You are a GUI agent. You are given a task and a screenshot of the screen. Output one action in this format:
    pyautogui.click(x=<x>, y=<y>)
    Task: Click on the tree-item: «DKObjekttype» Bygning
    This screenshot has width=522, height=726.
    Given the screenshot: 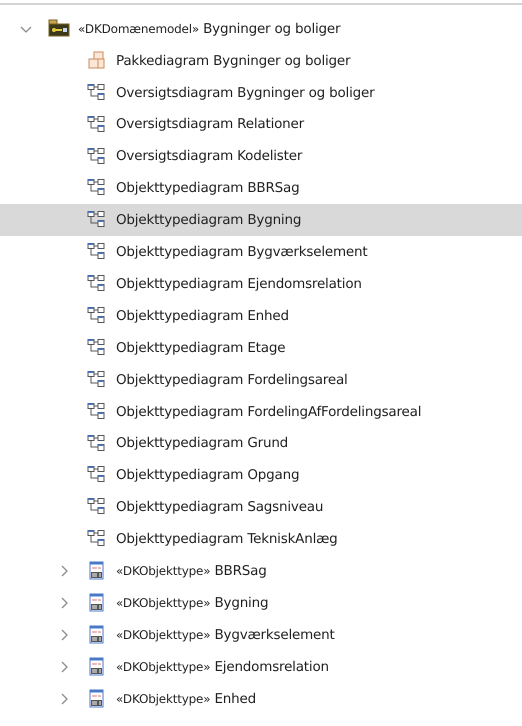 What is the action you would take?
    pyautogui.click(x=261, y=603)
    